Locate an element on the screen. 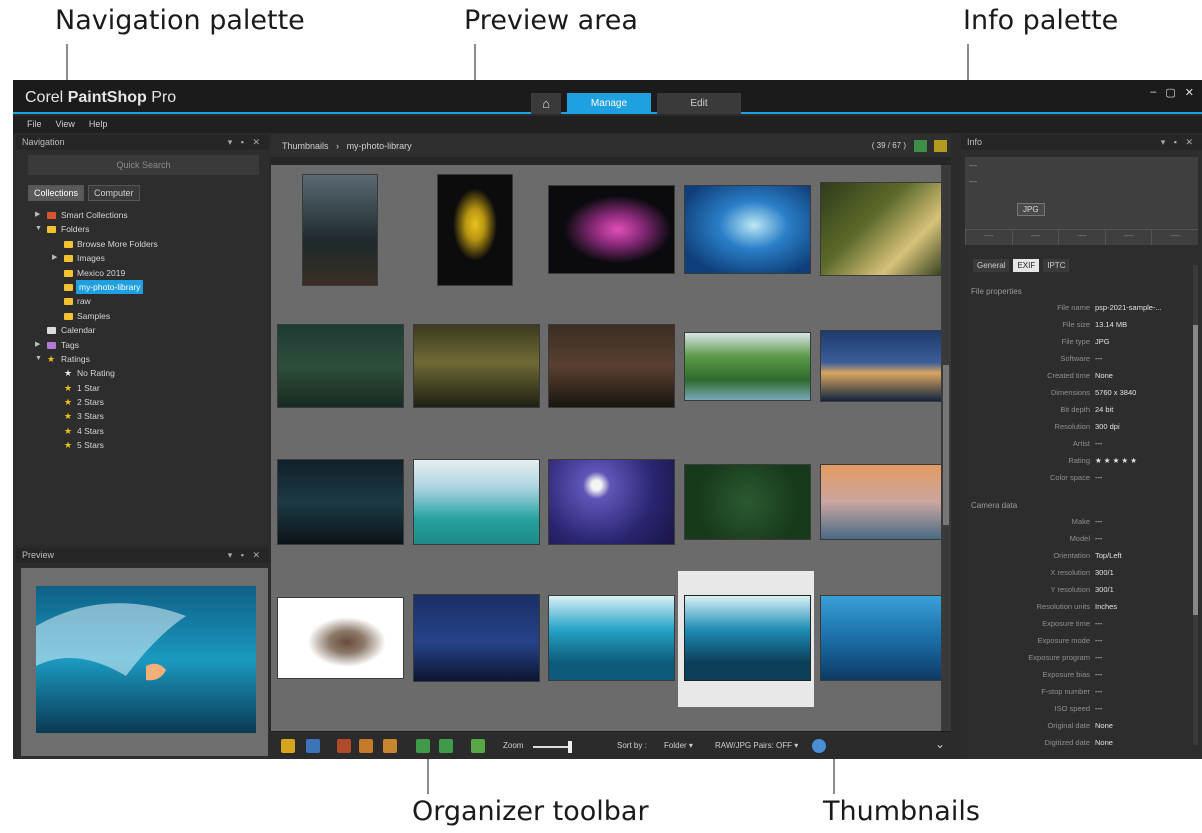  menu-bar: File View Help is located at coordinates (607, 124).